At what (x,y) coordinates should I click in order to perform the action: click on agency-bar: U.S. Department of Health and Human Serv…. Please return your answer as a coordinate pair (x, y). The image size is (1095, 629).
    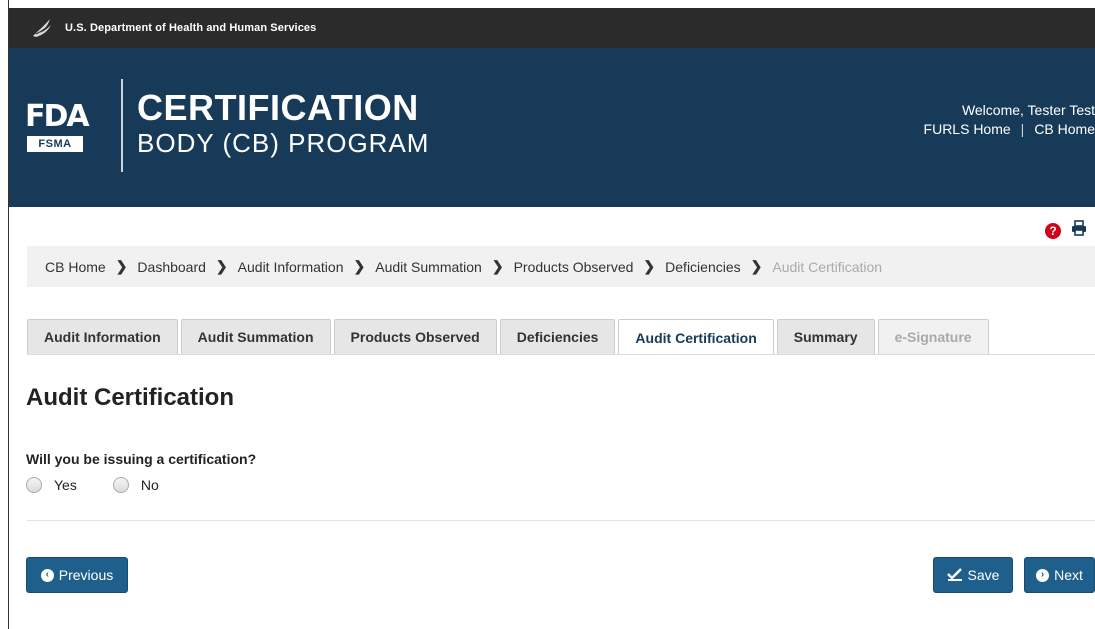
    Looking at the image, I should click on (552, 28).